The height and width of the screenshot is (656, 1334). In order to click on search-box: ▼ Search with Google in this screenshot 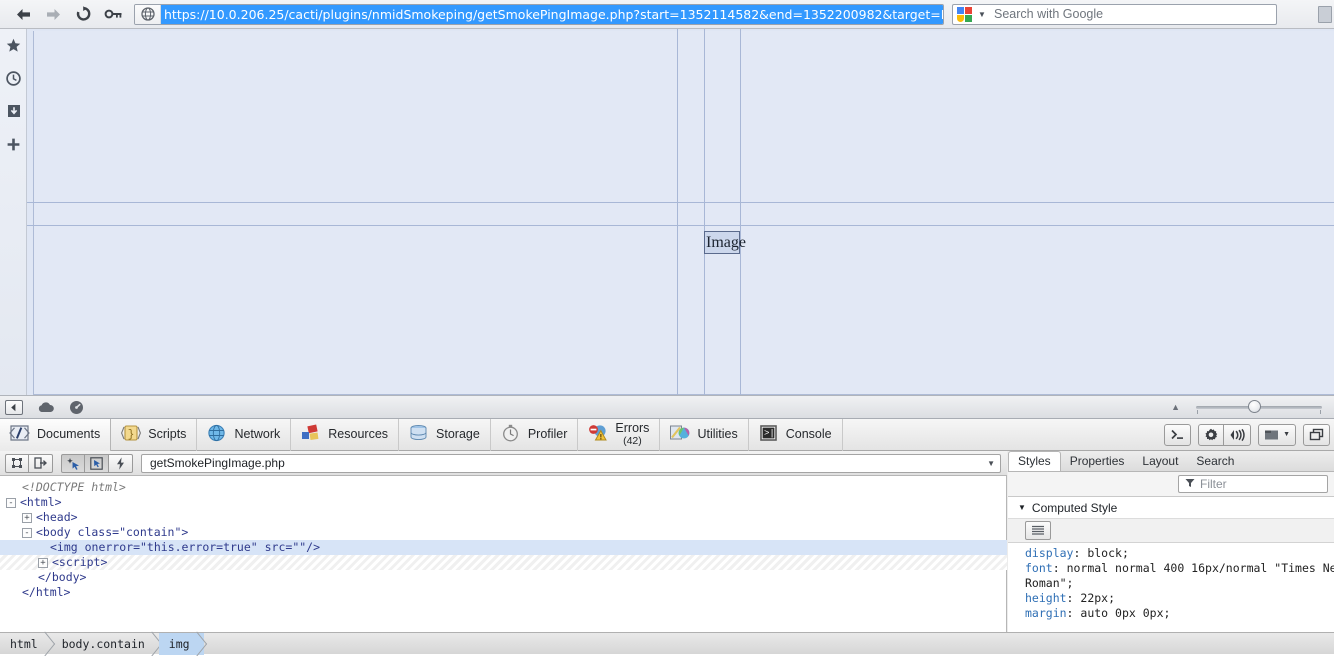, I will do `click(1114, 14)`.